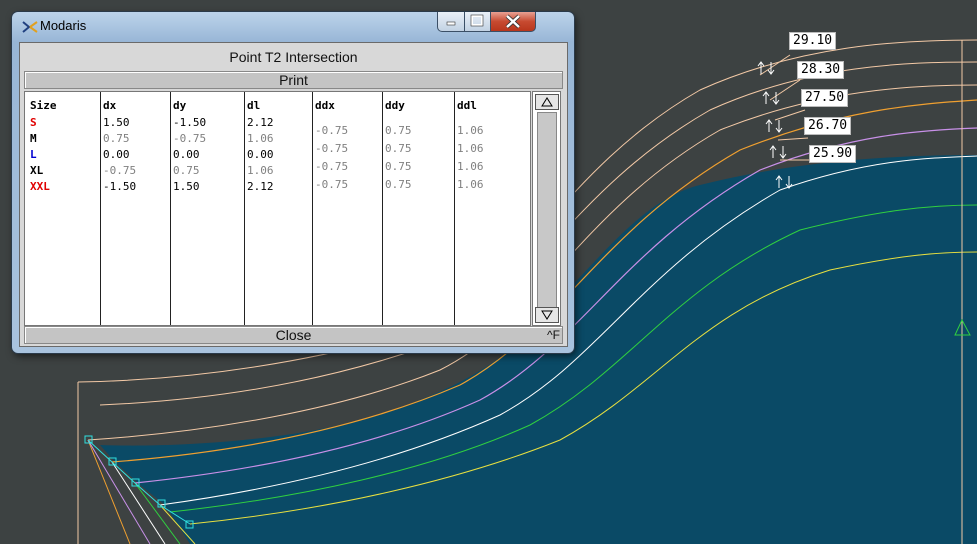  Describe the element at coordinates (43, 105) in the screenshot. I see `header-size: Size` at that location.